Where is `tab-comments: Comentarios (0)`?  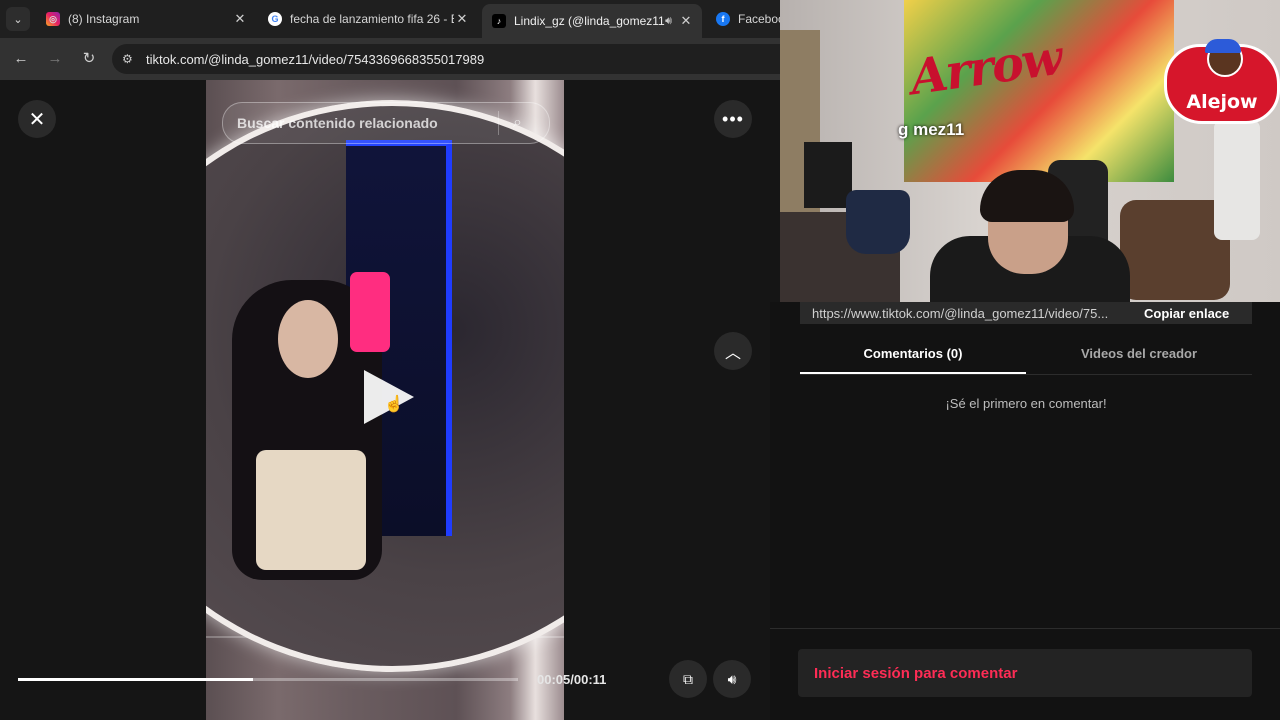 tab-comments: Comentarios (0) is located at coordinates (913, 356).